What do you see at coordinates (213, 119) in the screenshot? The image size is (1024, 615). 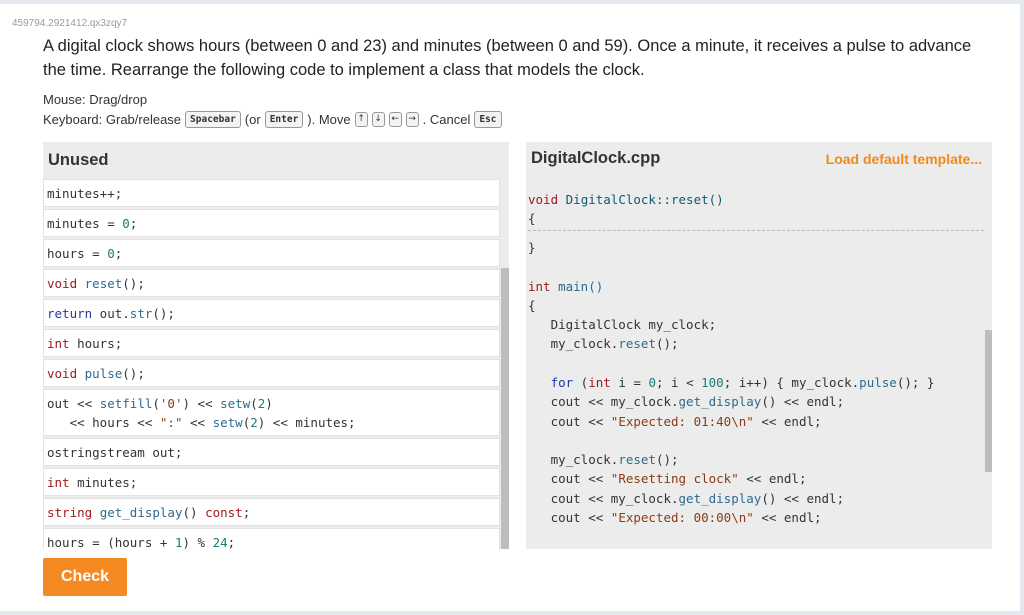 I see `spacebar-key: Spacebar` at bounding box center [213, 119].